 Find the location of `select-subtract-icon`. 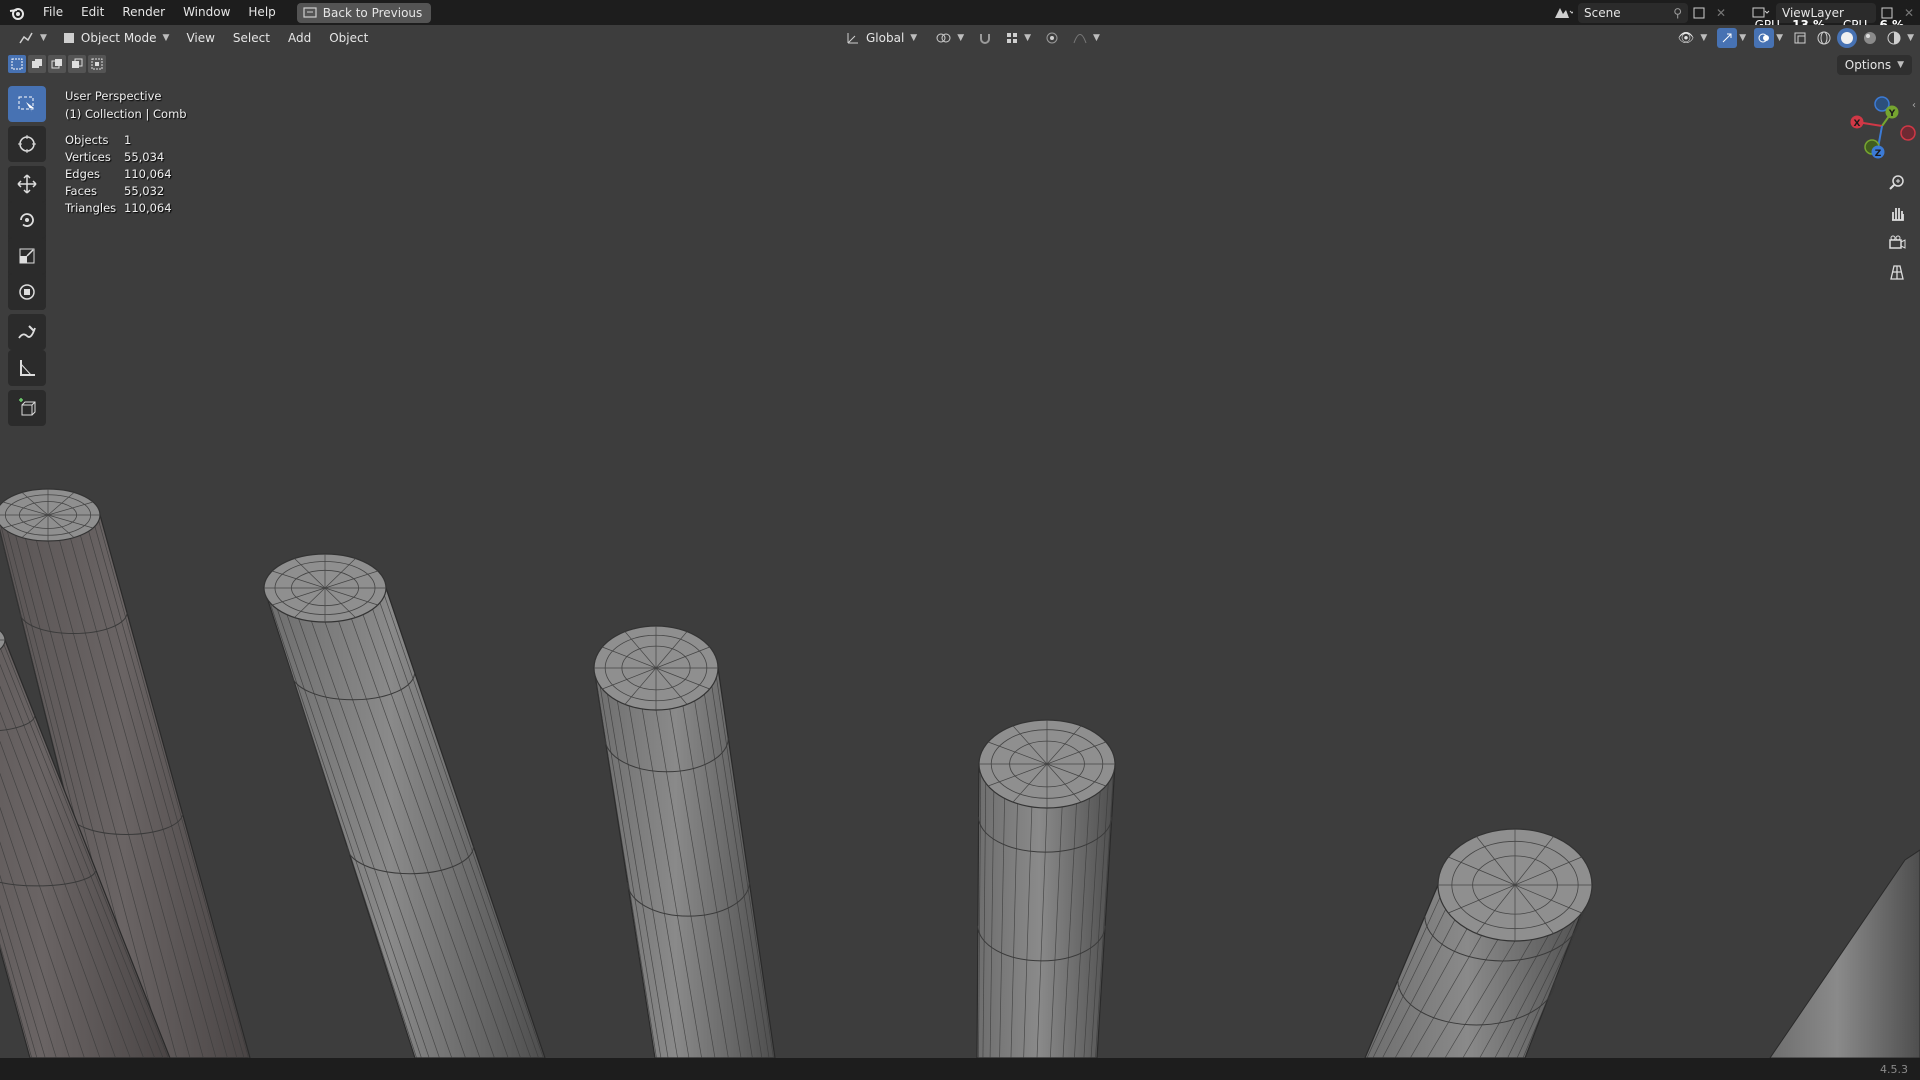

select-subtract-icon is located at coordinates (57, 64).